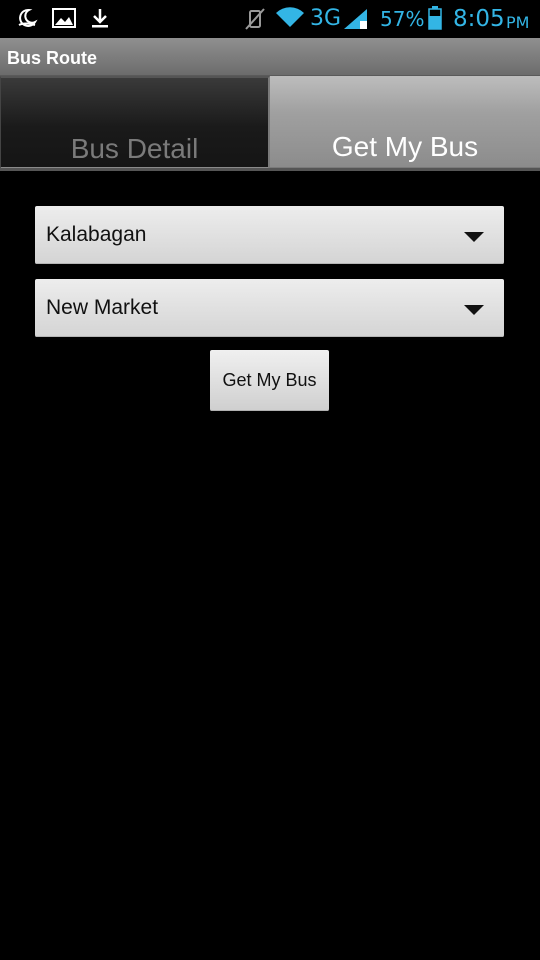 This screenshot has width=540, height=960. What do you see at coordinates (134, 148) in the screenshot?
I see `tab-label: Bus Detail` at bounding box center [134, 148].